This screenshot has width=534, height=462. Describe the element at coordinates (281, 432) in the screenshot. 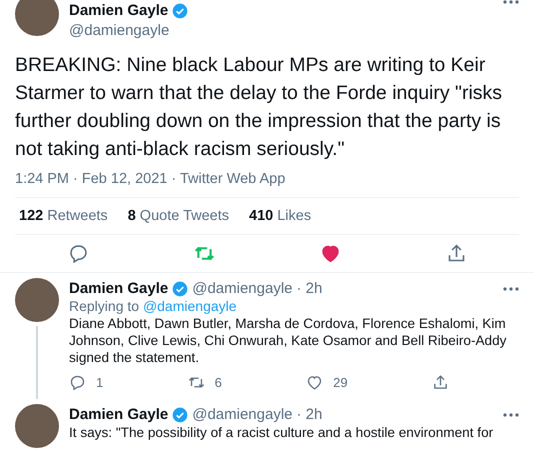

I see `reply-text: It says: "The possibility of a racist culture and a hostile environment for` at that location.